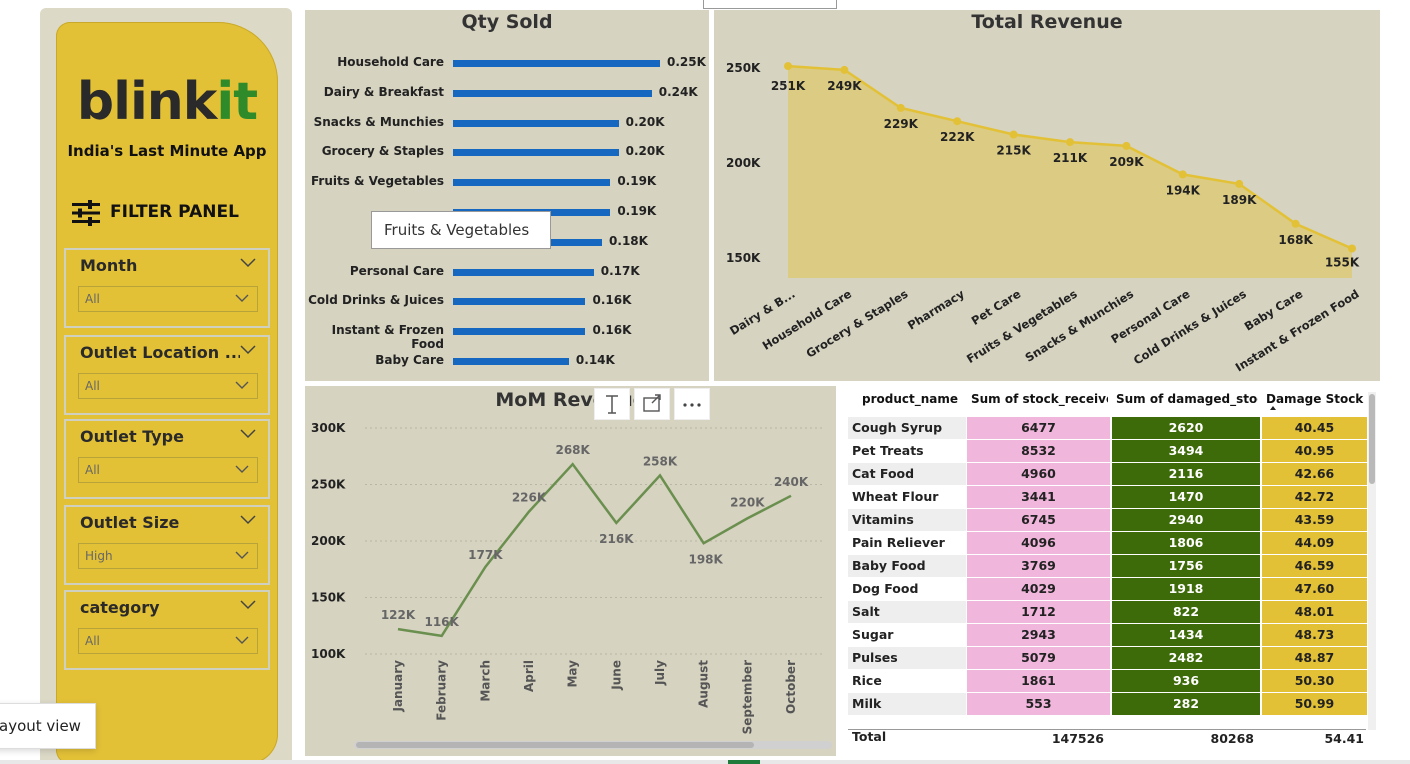 The image size is (1410, 764). I want to click on slicer-4: category All, so click(167, 630).